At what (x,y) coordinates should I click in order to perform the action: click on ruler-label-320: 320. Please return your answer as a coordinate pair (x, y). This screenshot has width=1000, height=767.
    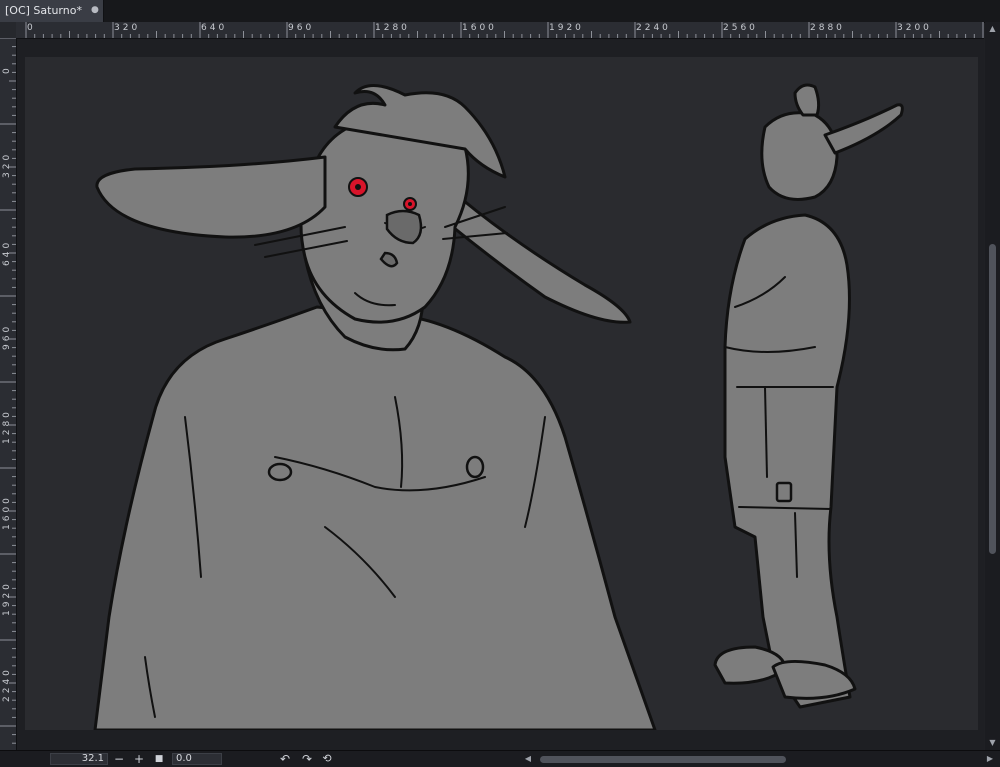
    Looking at the image, I should click on (127, 28).